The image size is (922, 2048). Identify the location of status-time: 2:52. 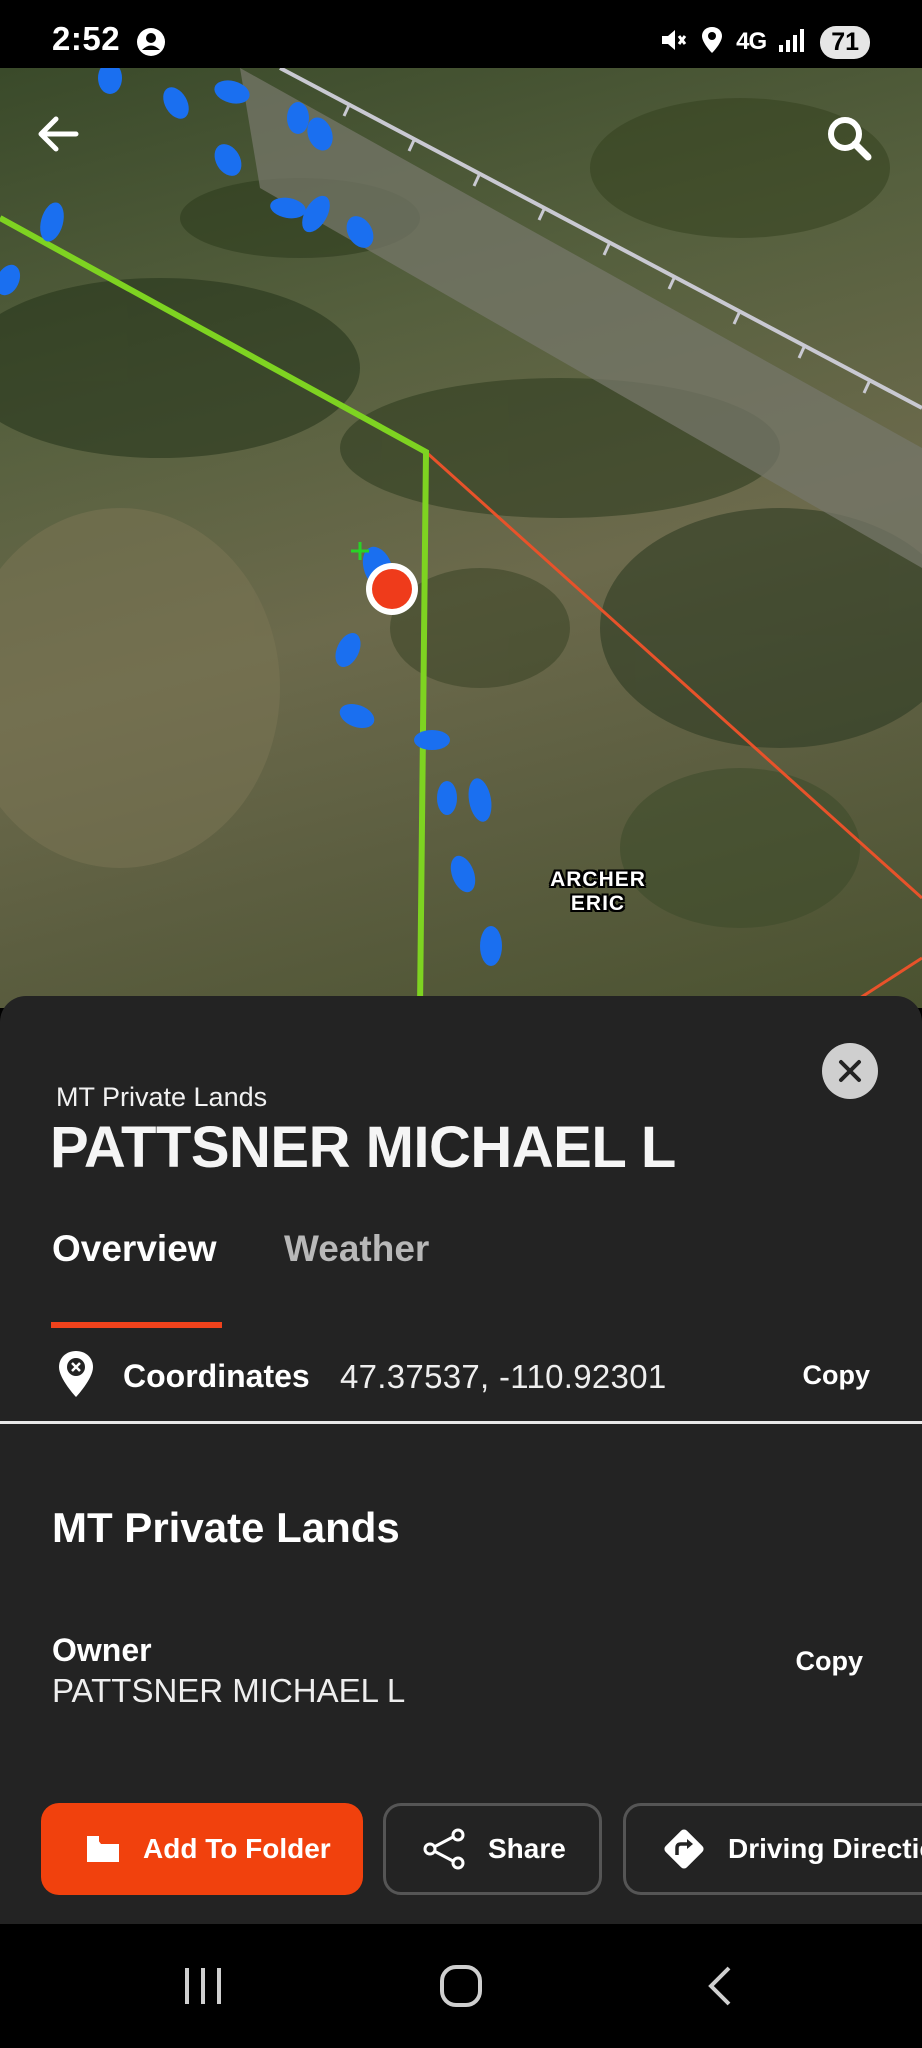
(86, 38).